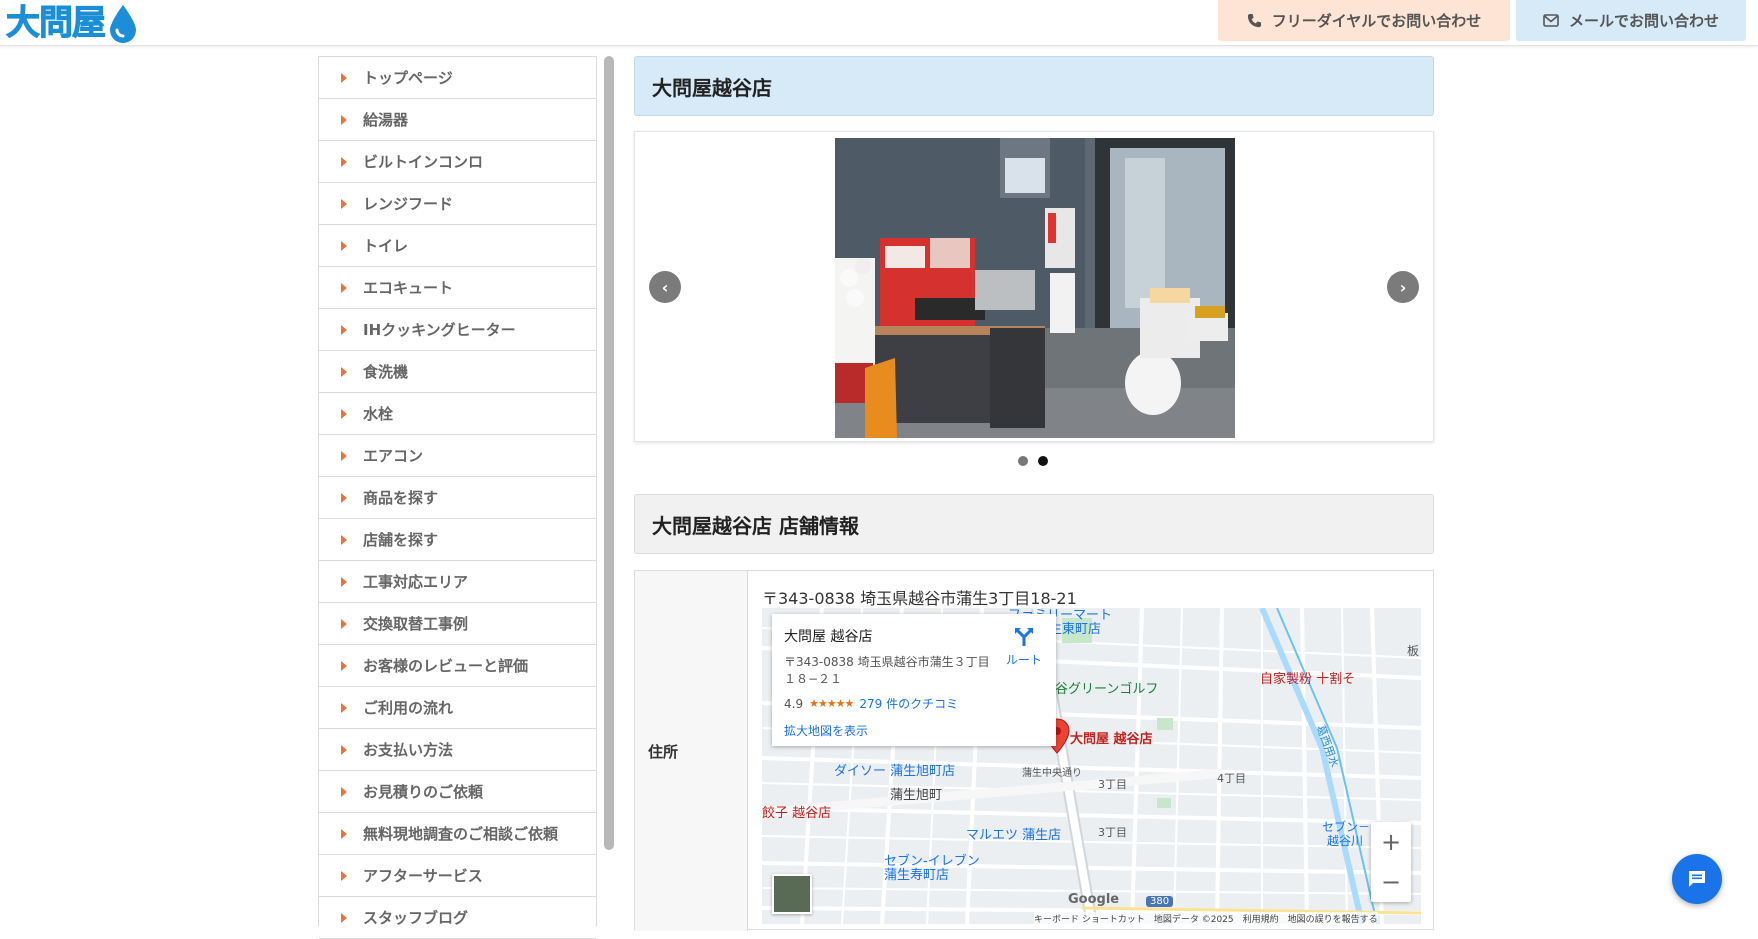 The width and height of the screenshot is (1758, 939). I want to click on mail-contact-button: メールでお問い合わせ, so click(1631, 20).